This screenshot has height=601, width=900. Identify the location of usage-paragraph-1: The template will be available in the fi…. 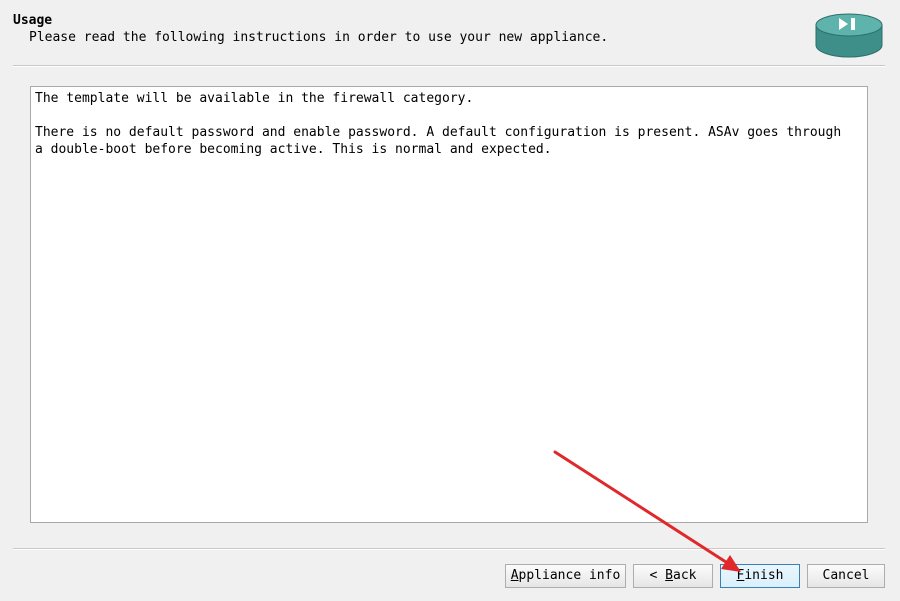
(254, 98).